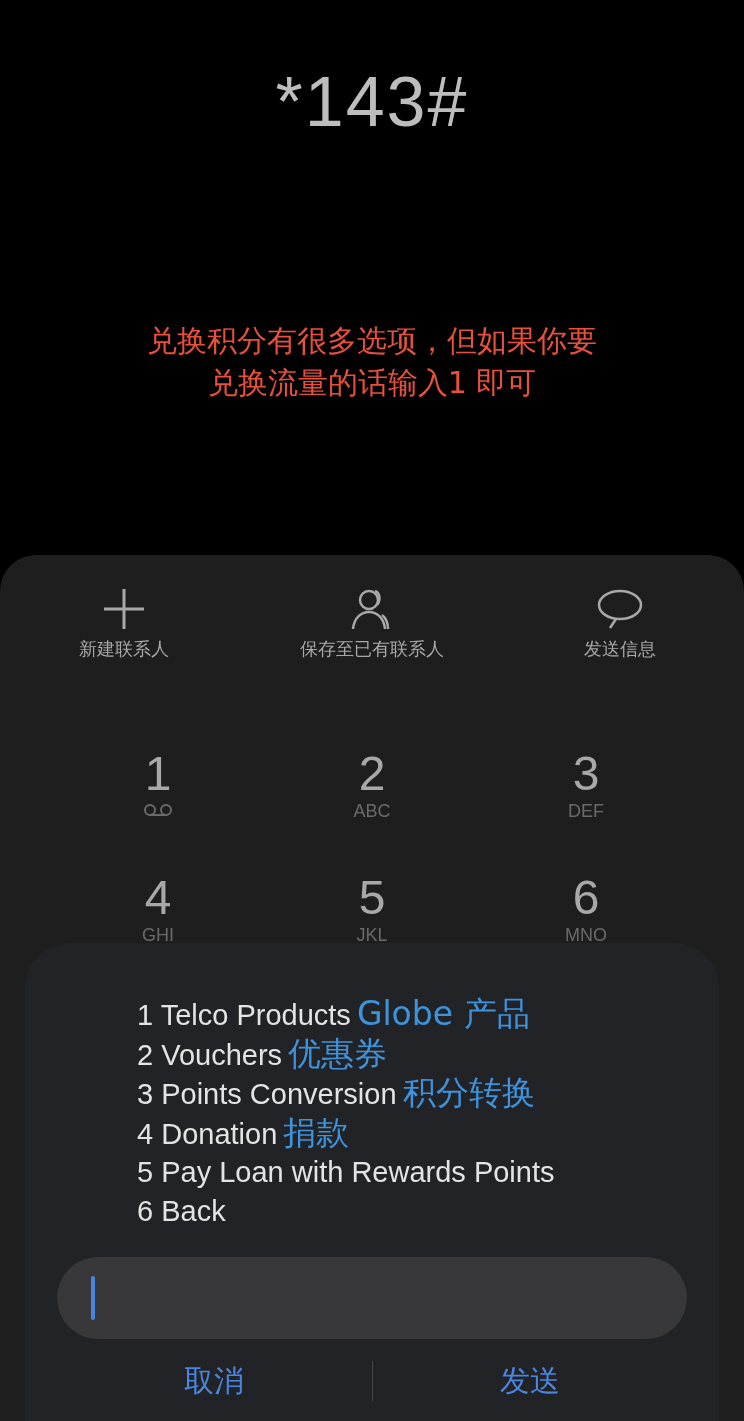  I want to click on annotation-text: 兑换流量的话输入1 即可, so click(372, 383).